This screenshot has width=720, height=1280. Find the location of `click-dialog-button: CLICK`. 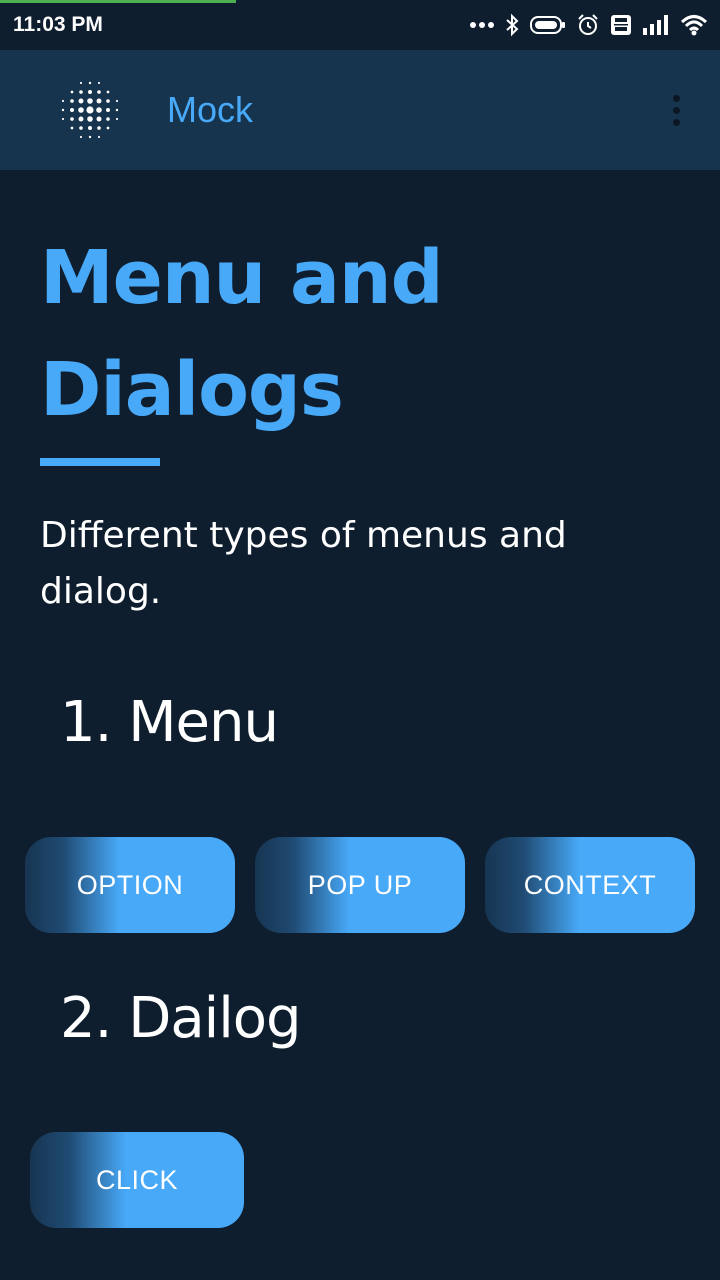

click-dialog-button: CLICK is located at coordinates (137, 1180).